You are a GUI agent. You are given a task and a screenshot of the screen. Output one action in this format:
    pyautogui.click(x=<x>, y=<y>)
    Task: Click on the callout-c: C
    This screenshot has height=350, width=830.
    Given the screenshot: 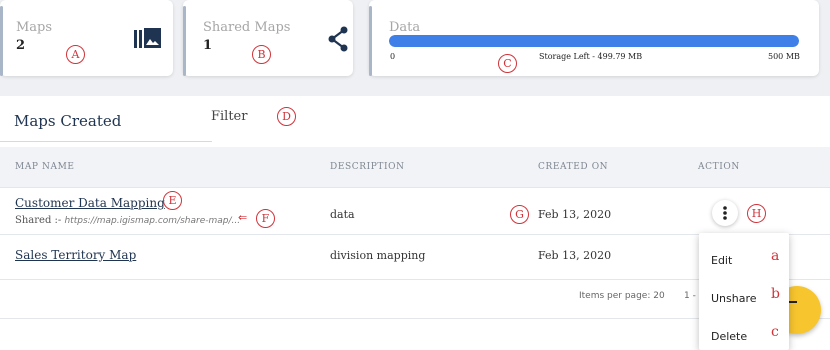 What is the action you would take?
    pyautogui.click(x=507, y=63)
    